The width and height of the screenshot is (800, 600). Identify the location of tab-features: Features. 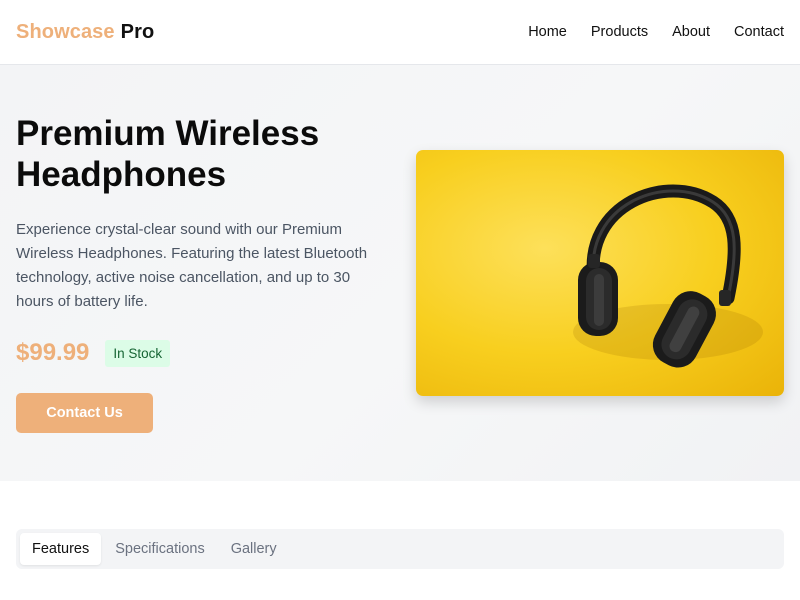
(61, 549).